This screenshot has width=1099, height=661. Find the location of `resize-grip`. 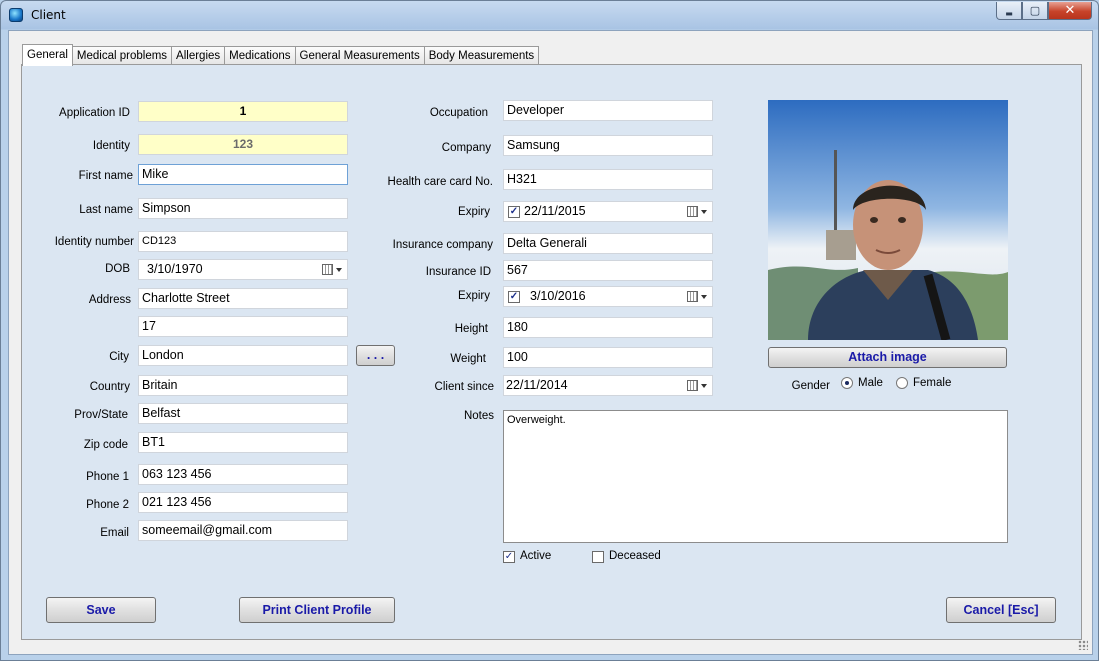

resize-grip is located at coordinates (1083, 645).